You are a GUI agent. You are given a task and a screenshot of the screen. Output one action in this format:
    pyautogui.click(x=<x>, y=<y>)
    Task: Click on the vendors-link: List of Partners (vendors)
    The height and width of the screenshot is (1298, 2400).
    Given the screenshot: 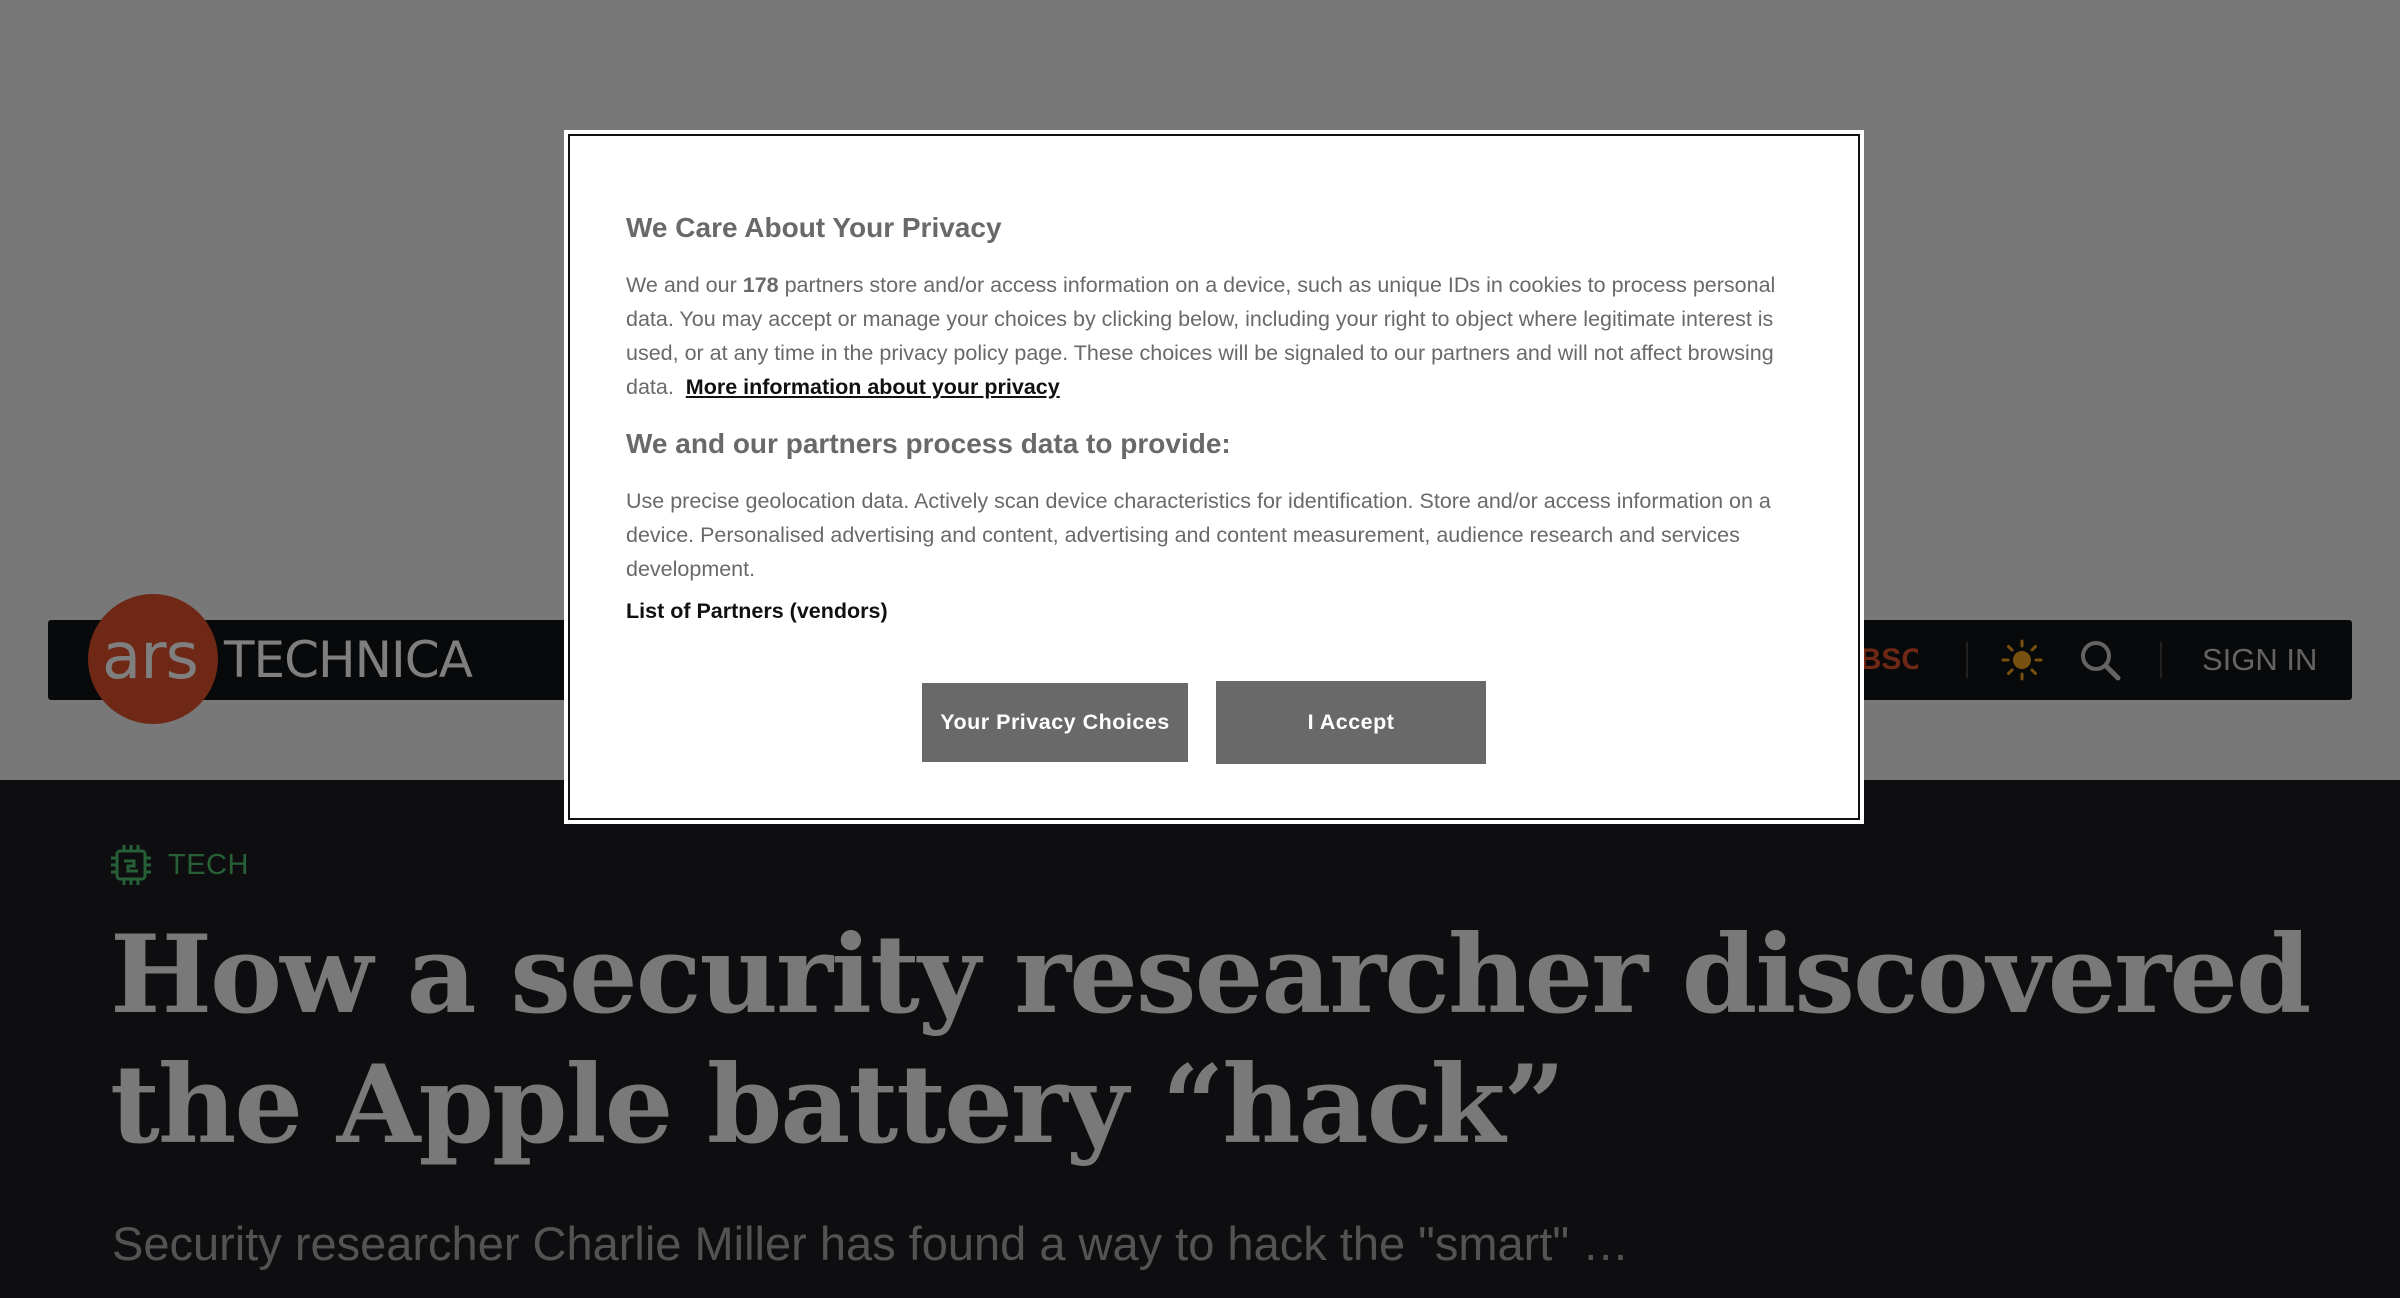 What is the action you would take?
    pyautogui.click(x=757, y=611)
    